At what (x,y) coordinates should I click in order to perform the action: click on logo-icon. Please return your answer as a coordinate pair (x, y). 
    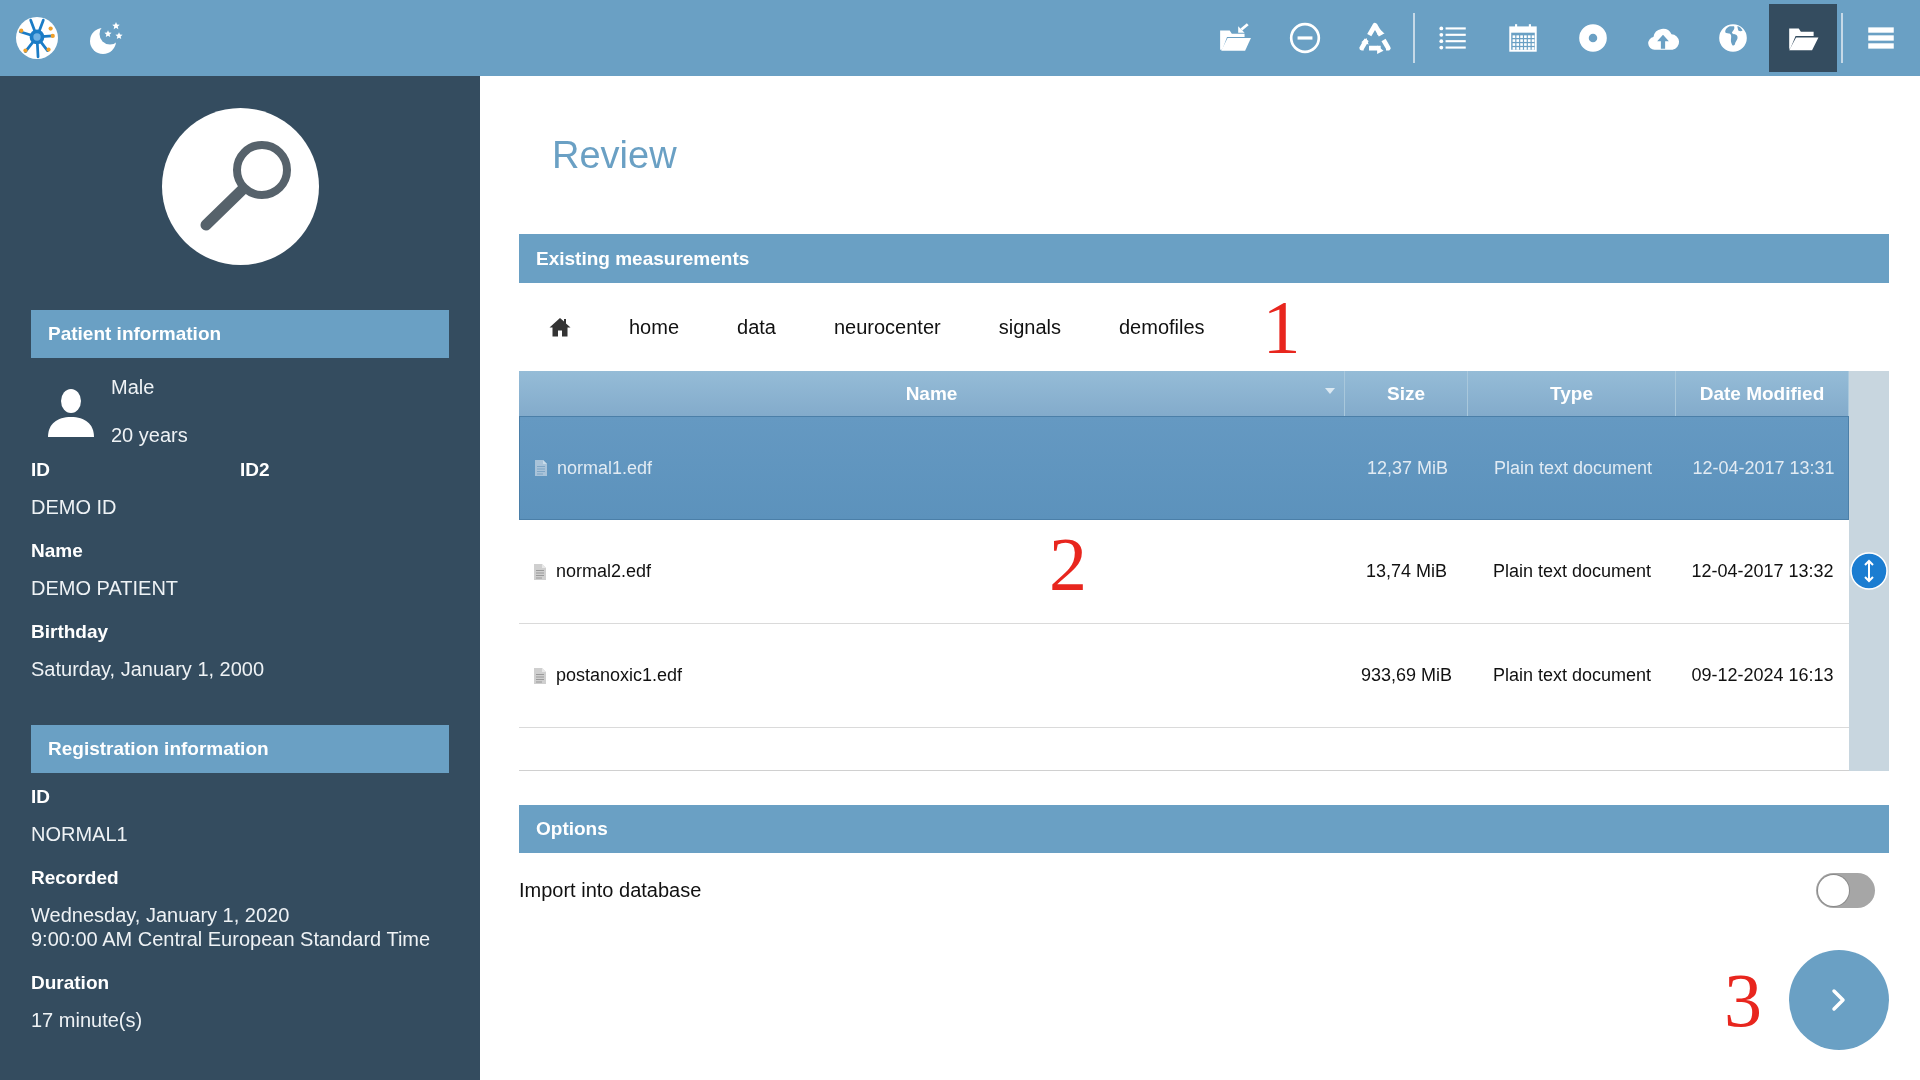
    Looking at the image, I should click on (37, 38).